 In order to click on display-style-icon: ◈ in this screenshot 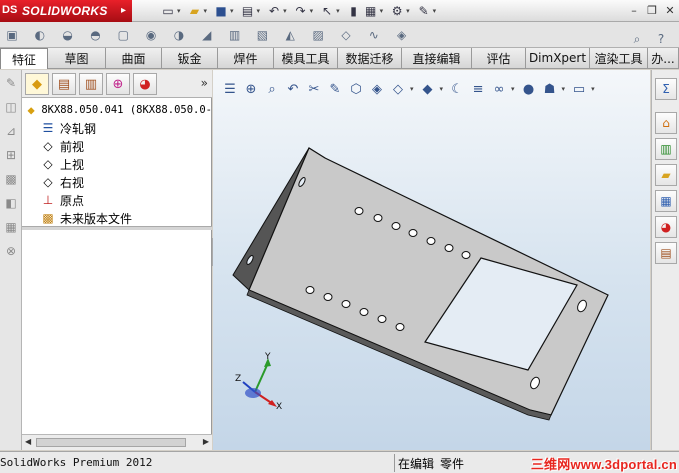, I will do `click(377, 89)`.